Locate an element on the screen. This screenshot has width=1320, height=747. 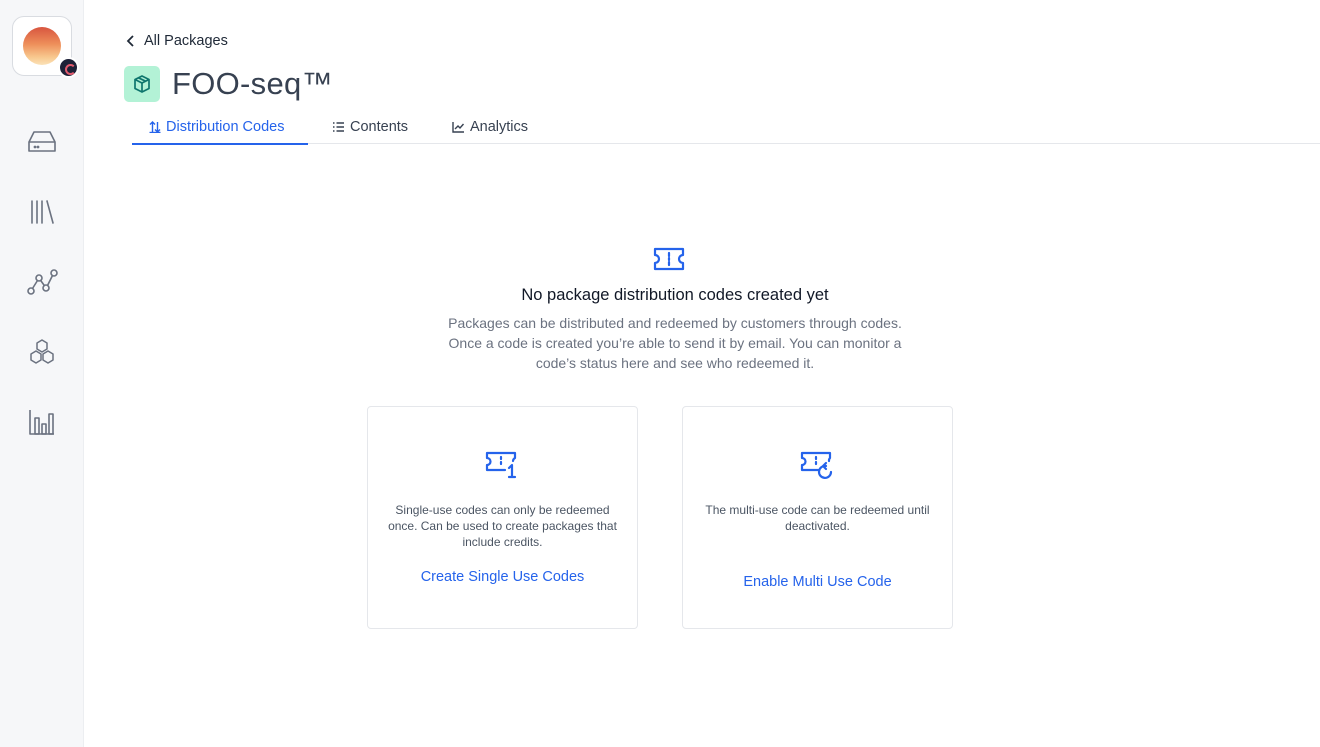
hexagons-icon is located at coordinates (42, 352).